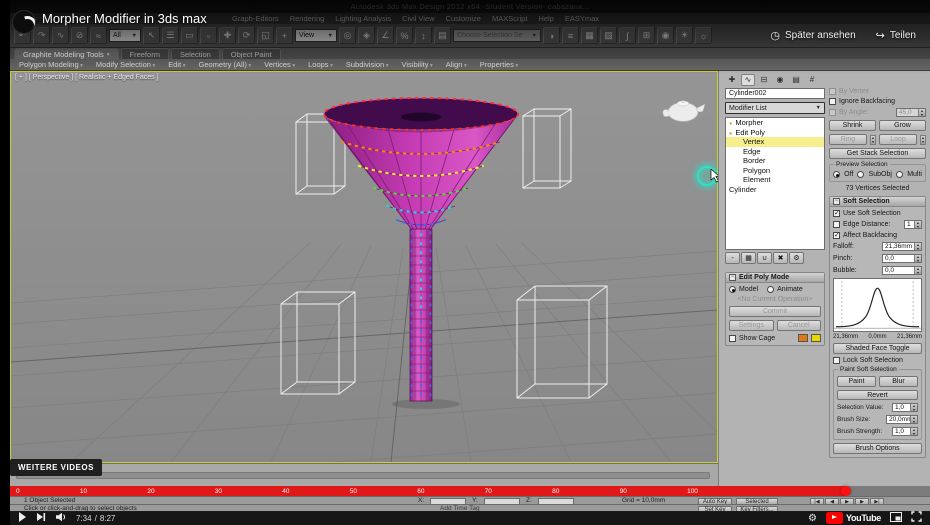 This screenshot has height=525, width=930. What do you see at coordinates (764, 258) in the screenshot?
I see `make-unique-button: ∪` at bounding box center [764, 258].